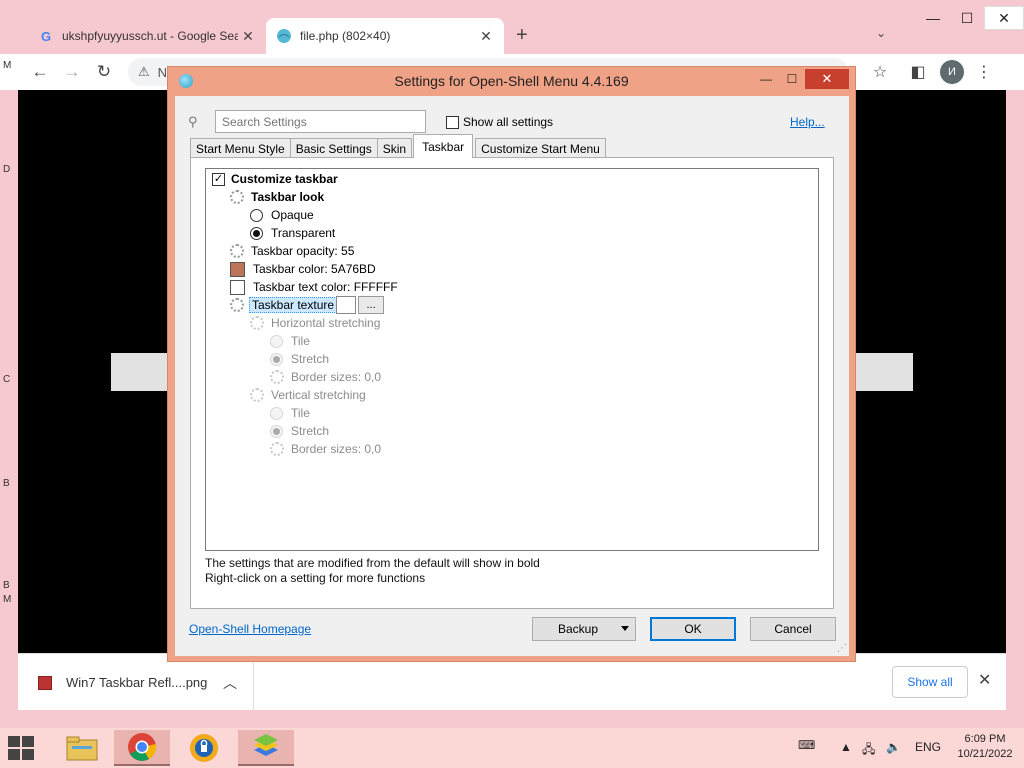 The image size is (1024, 768). I want to click on backup-label: Backup, so click(578, 629).